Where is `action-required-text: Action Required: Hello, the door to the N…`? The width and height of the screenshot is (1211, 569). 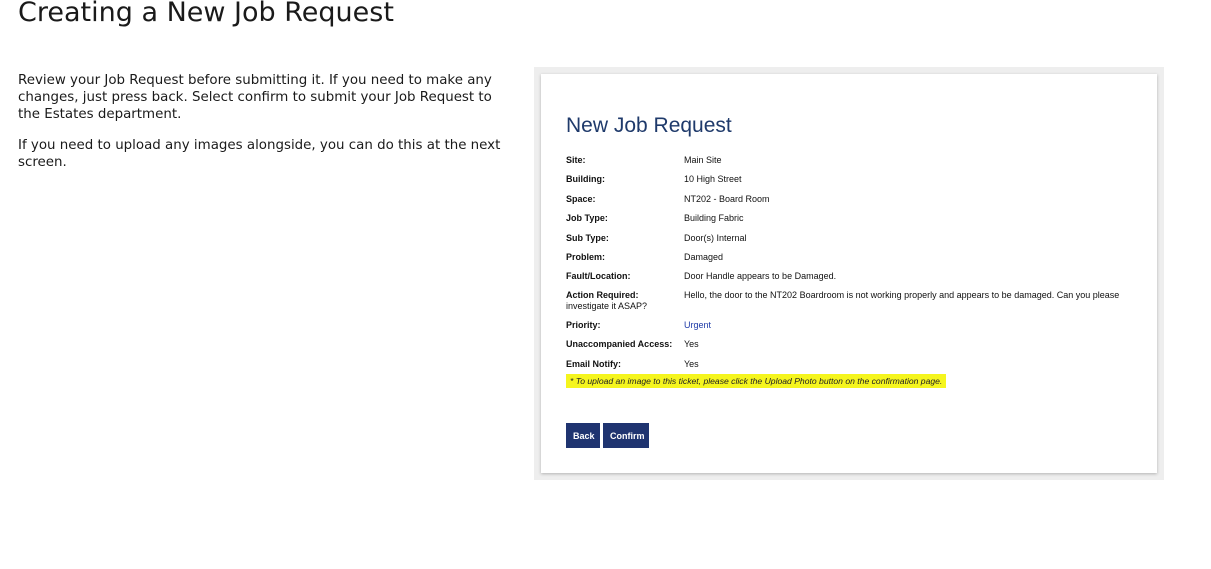
action-required-text: Action Required: Hello, the door to the N… is located at coordinates (851, 301).